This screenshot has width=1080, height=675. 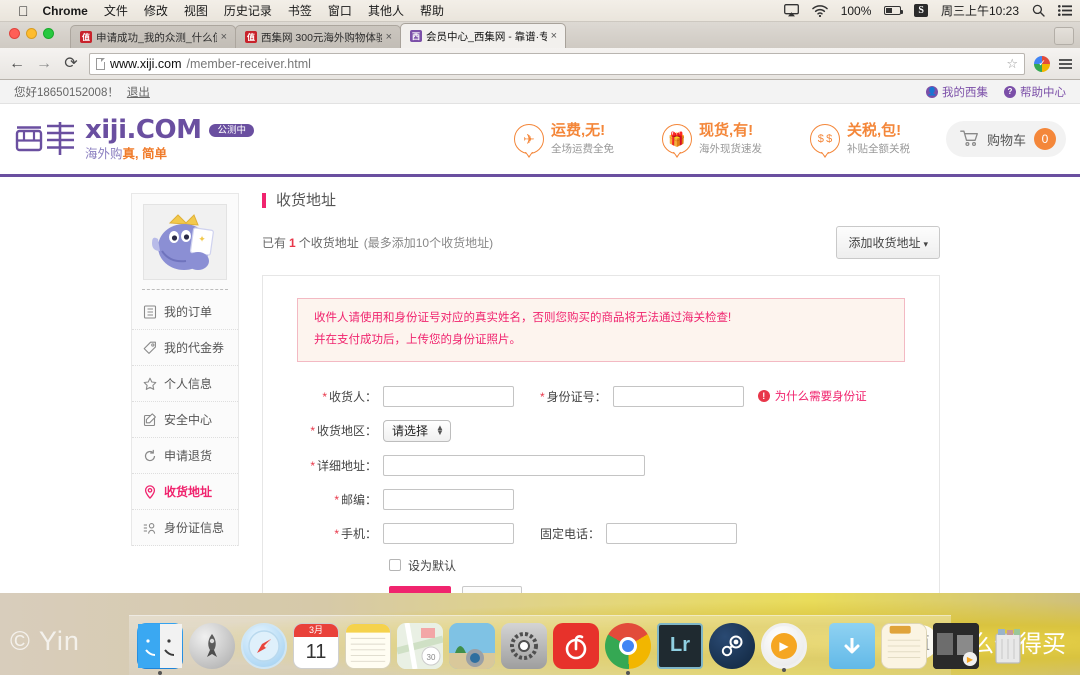 I want to click on receiver-input, so click(x=448, y=396).